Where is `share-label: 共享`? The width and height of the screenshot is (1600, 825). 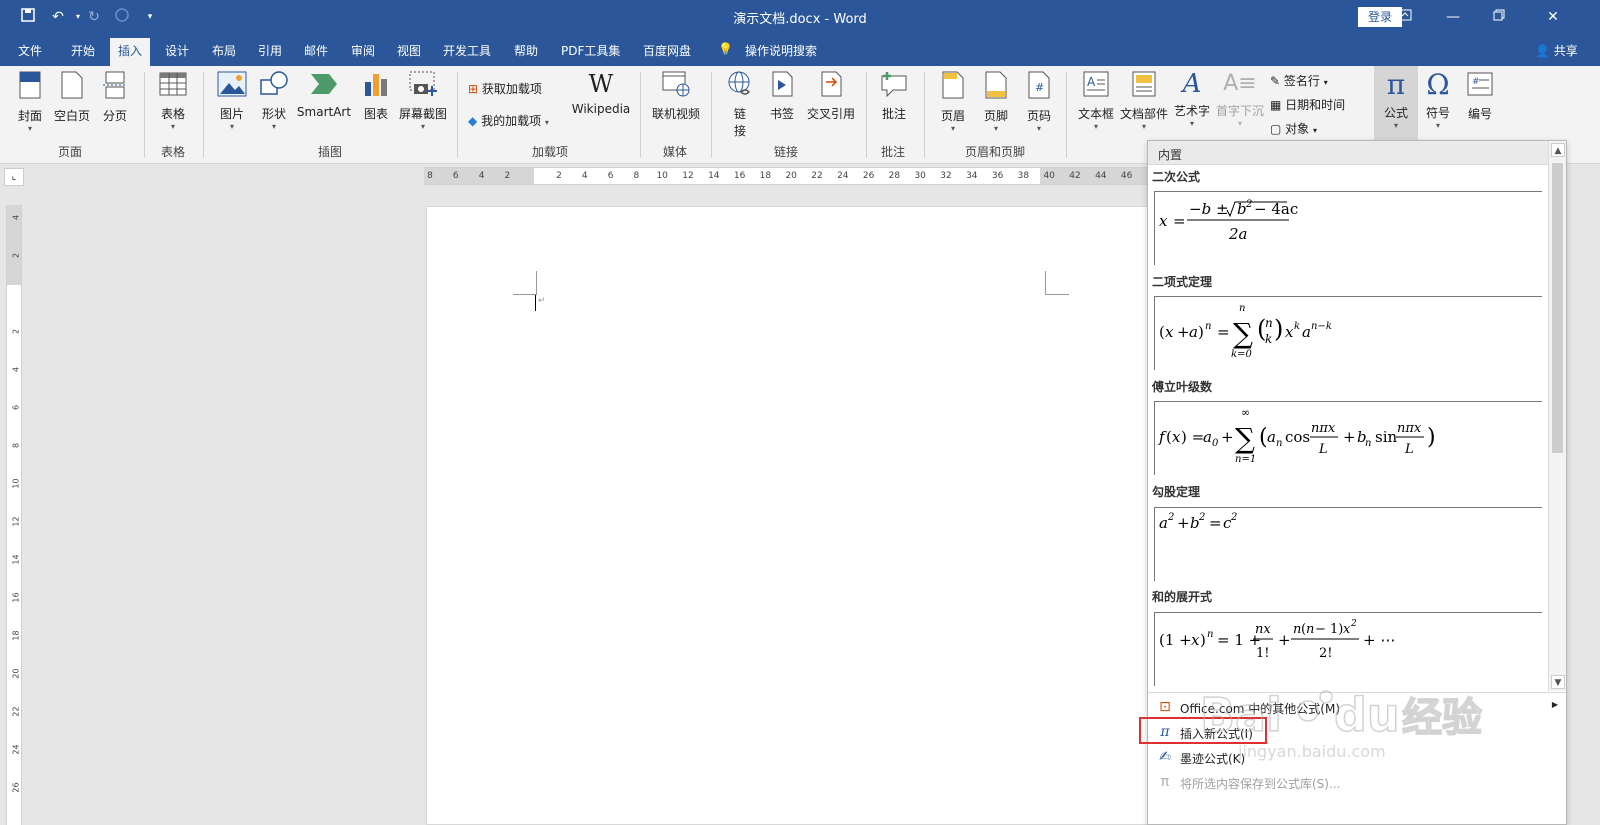
share-label: 共享 is located at coordinates (1565, 51).